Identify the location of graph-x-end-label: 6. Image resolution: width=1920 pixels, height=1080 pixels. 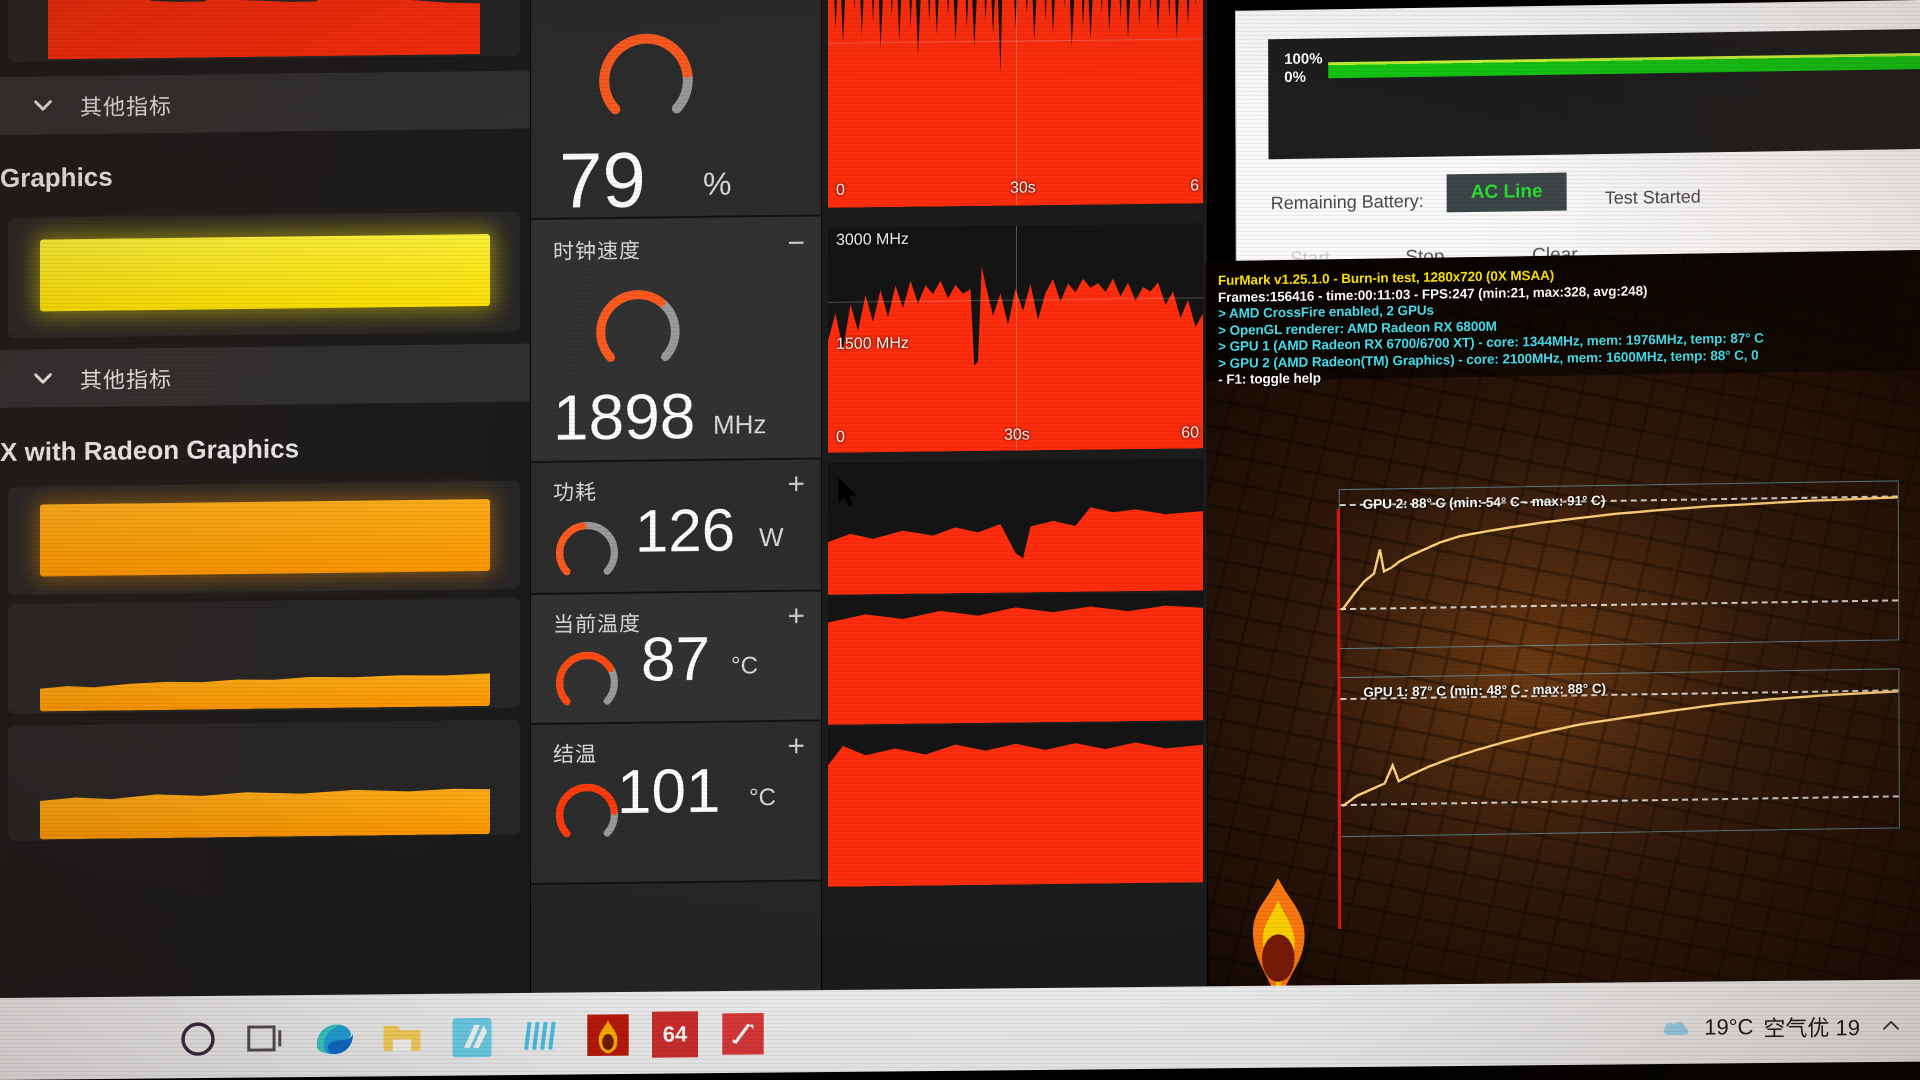
(1194, 186).